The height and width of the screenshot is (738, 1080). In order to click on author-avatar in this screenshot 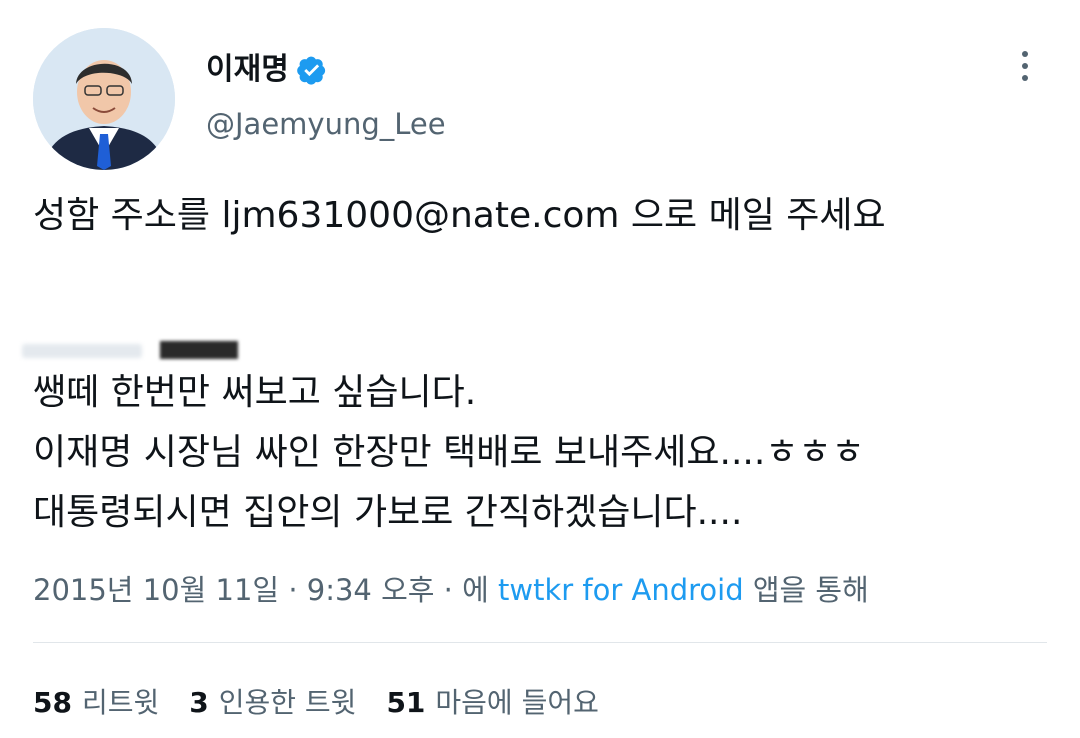, I will do `click(104, 99)`.